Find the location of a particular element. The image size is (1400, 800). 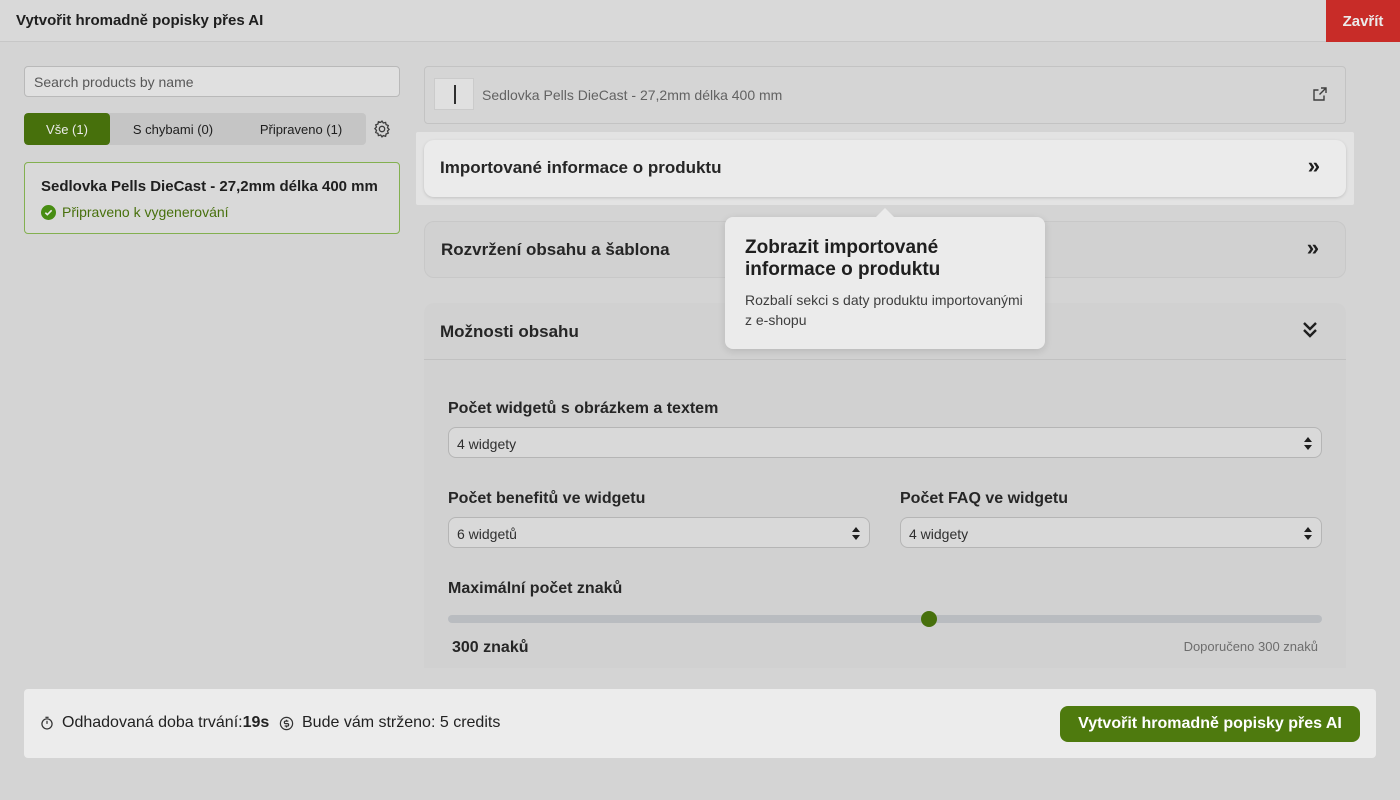

gear-icon is located at coordinates (382, 129).